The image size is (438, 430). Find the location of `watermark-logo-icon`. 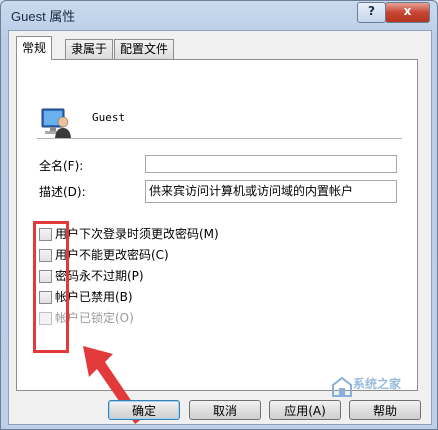

watermark-logo-icon is located at coordinates (342, 386).